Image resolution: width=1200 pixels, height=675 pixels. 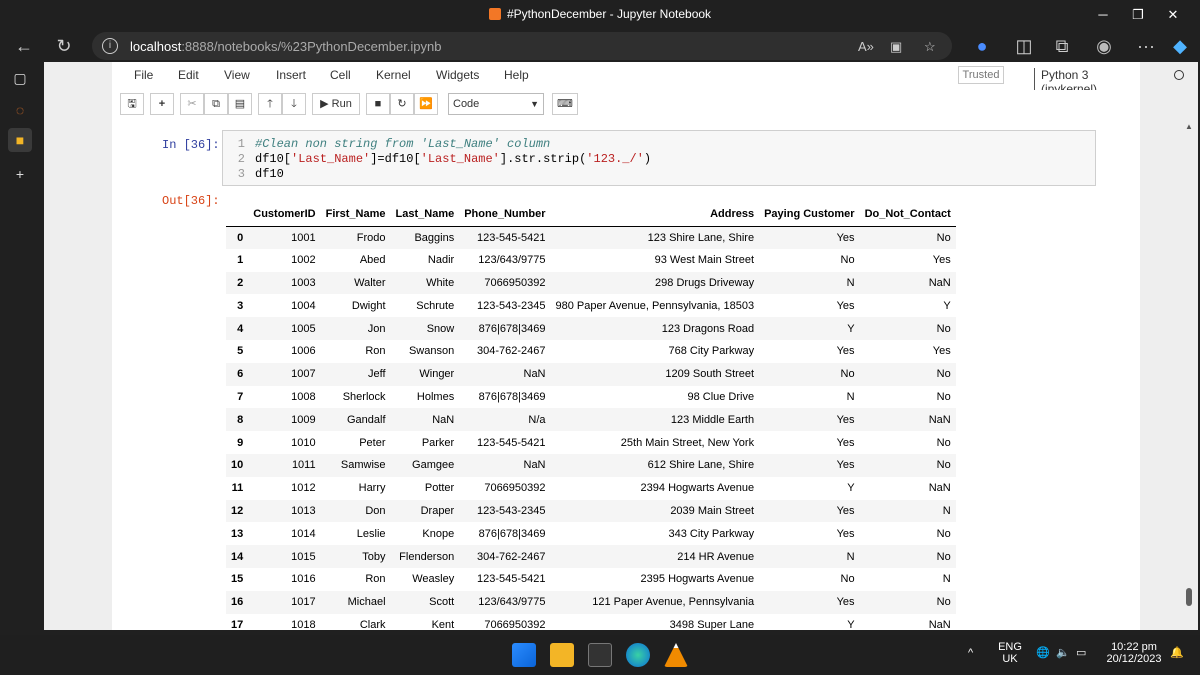 I want to click on table-cell: Flenderson, so click(x=427, y=556).